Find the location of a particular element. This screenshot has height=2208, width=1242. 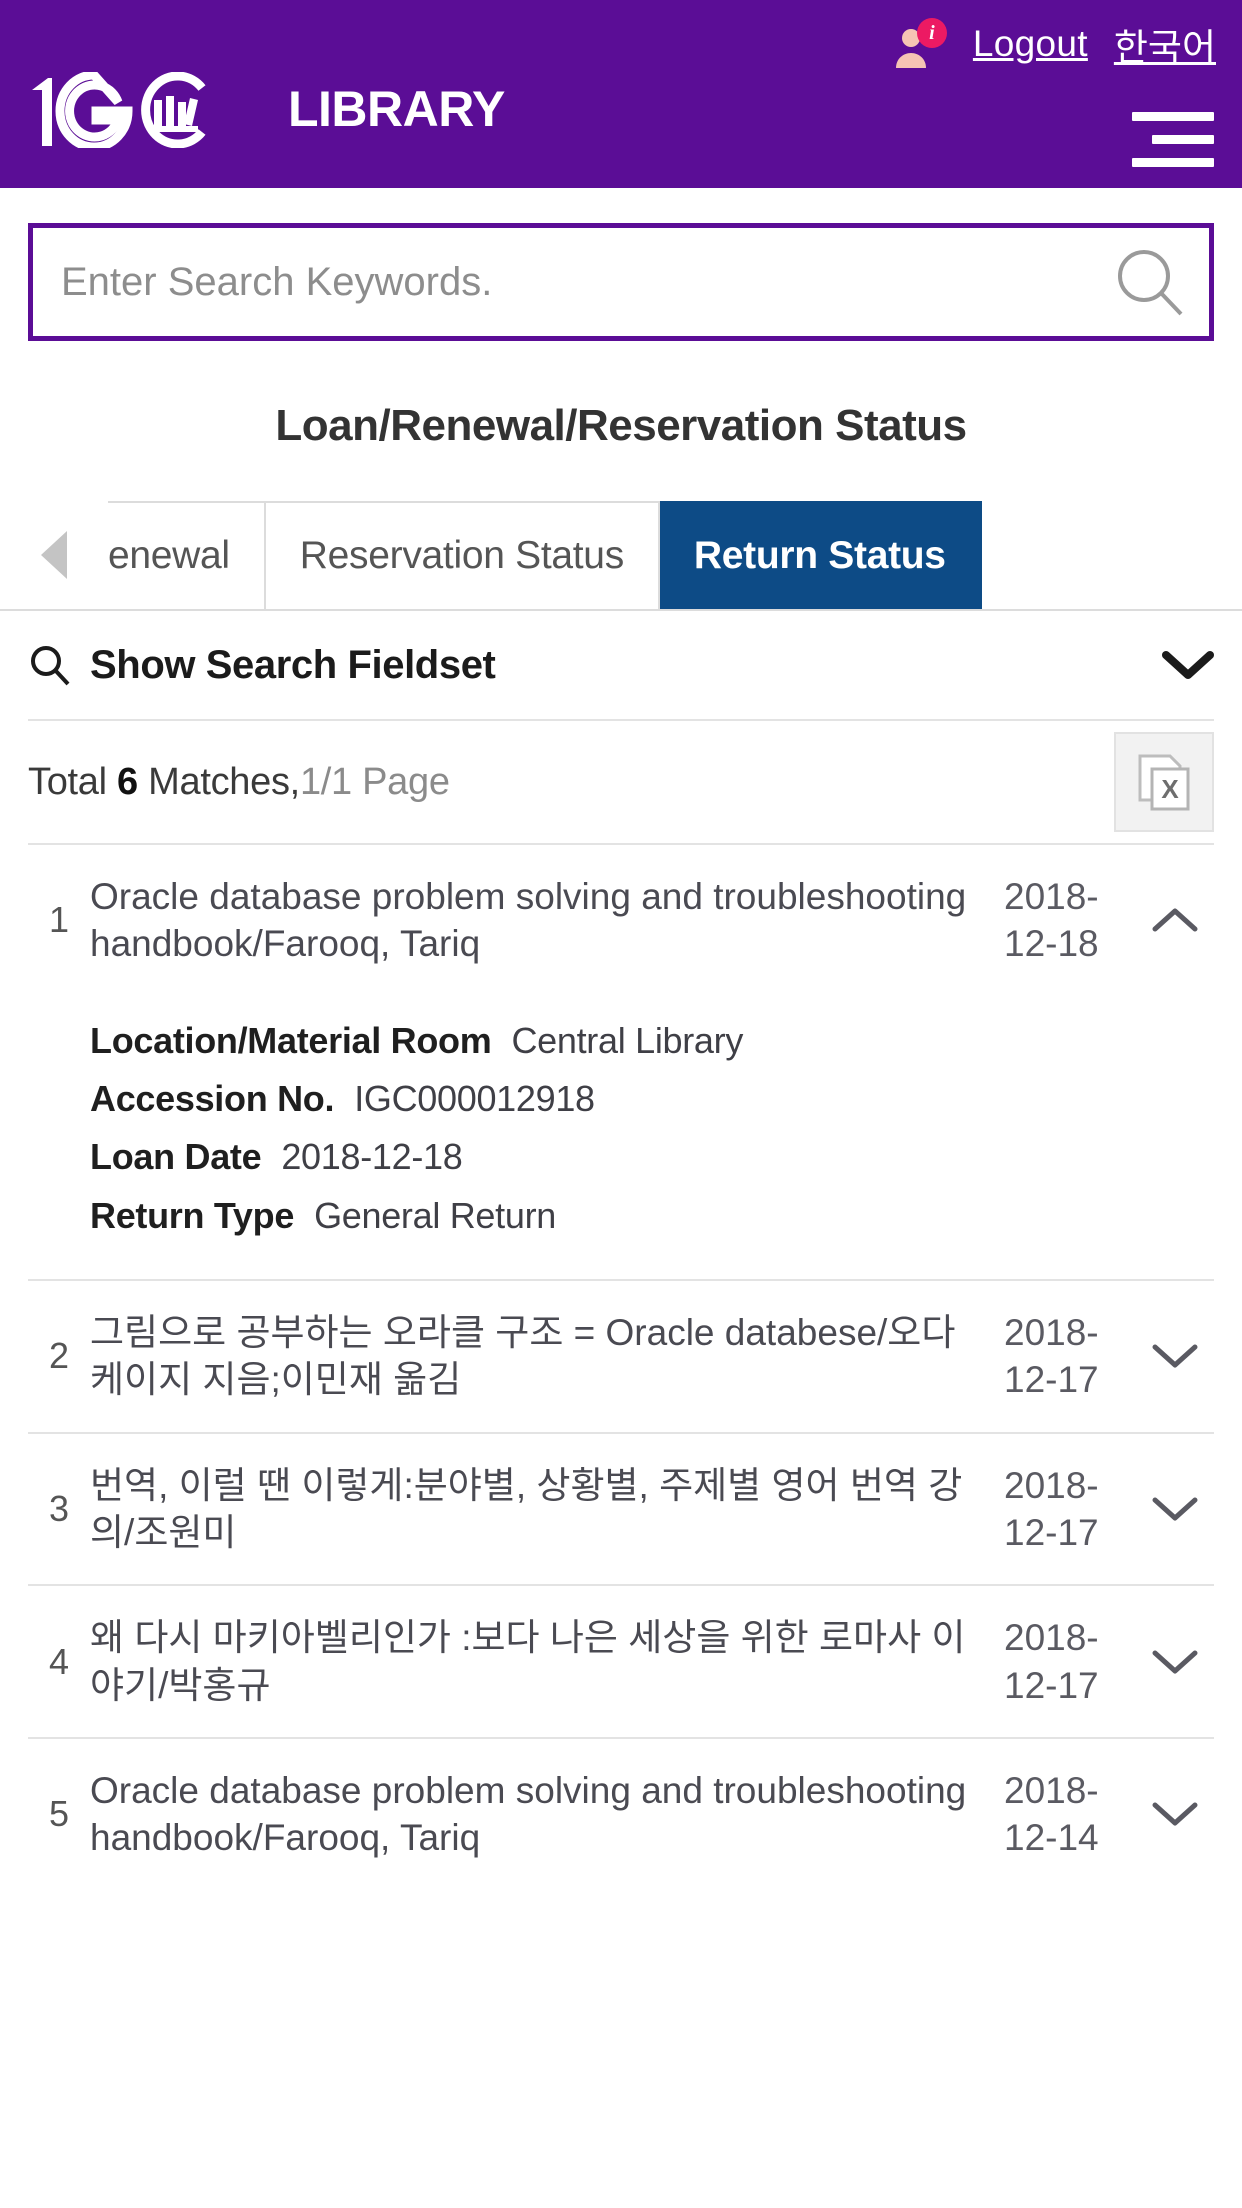

total-count: 6 is located at coordinates (127, 781).